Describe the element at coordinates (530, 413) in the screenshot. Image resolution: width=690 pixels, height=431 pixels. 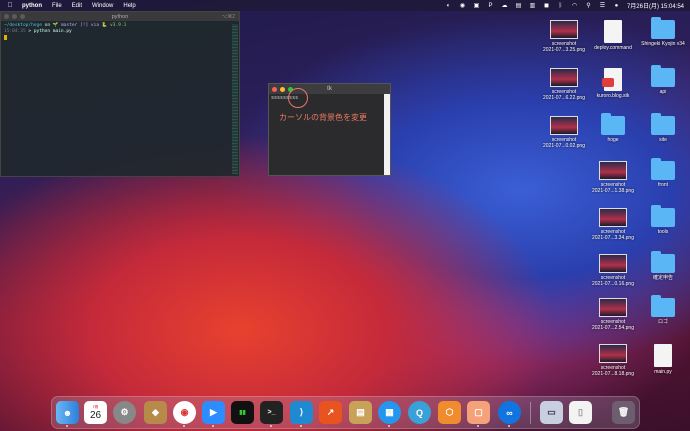
I see `dock-separator` at that location.